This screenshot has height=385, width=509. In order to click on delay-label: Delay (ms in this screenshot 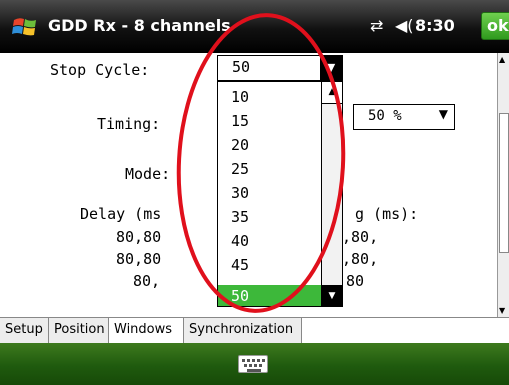, I will do `click(121, 214)`.